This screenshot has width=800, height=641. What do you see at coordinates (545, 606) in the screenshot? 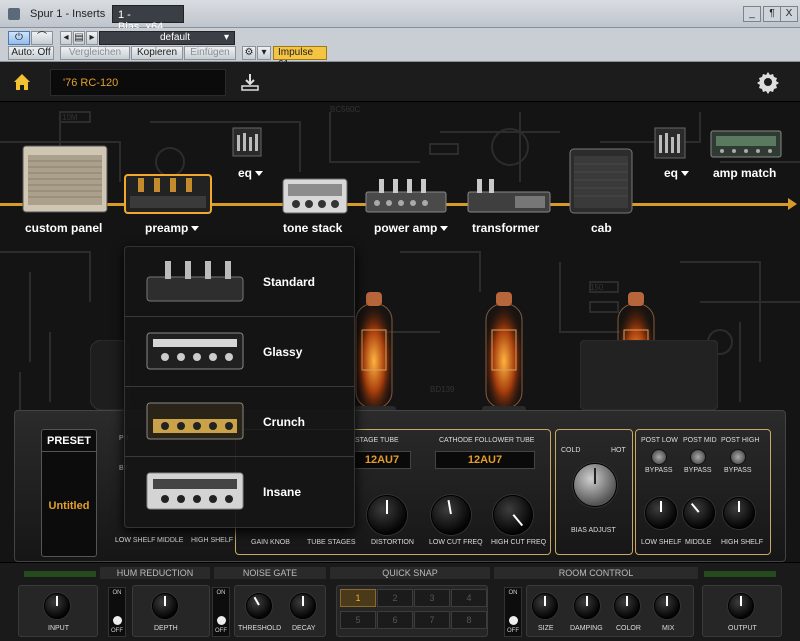
I see `size-knob` at bounding box center [545, 606].